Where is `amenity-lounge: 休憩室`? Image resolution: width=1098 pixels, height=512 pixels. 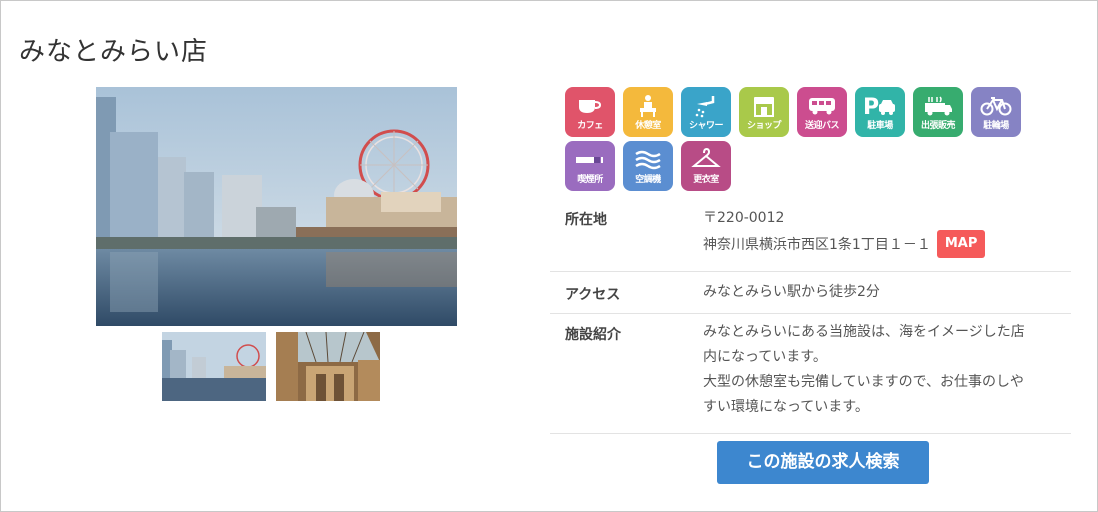 amenity-lounge: 休憩室 is located at coordinates (648, 112).